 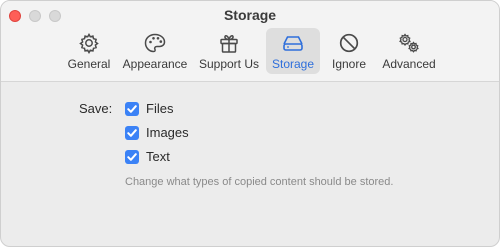 I want to click on tab-general: General, so click(x=89, y=51).